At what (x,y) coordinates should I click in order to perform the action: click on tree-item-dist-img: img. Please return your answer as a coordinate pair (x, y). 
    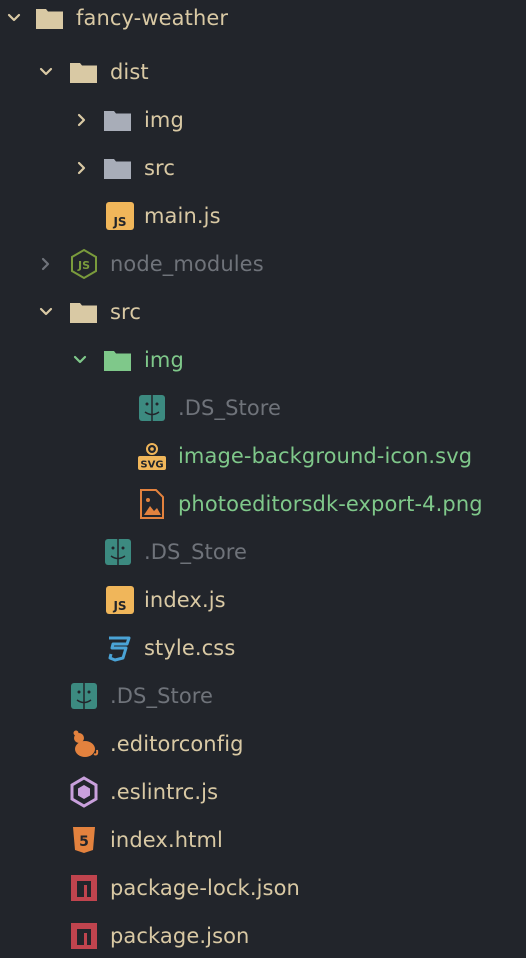
    Looking at the image, I should click on (263, 120).